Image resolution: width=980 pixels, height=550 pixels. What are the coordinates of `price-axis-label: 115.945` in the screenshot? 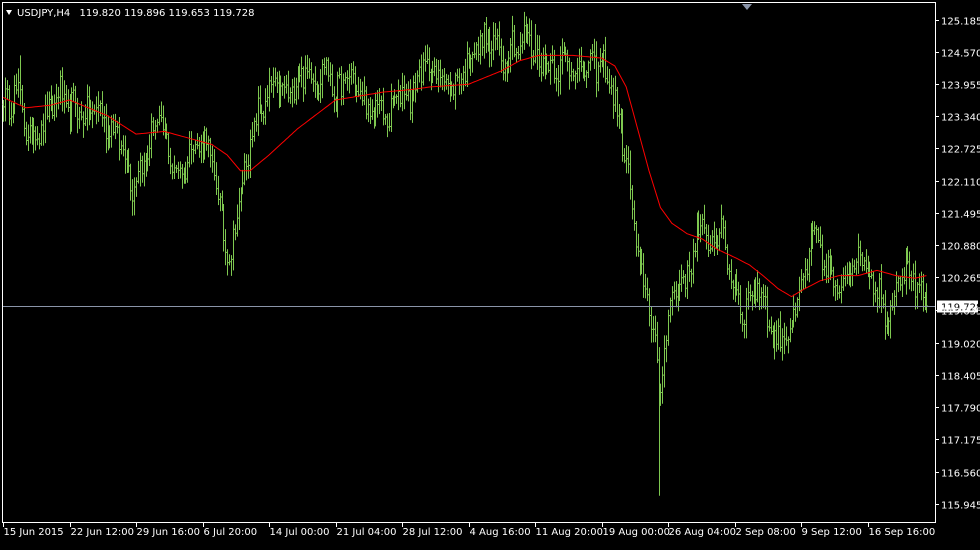 It's located at (960, 506).